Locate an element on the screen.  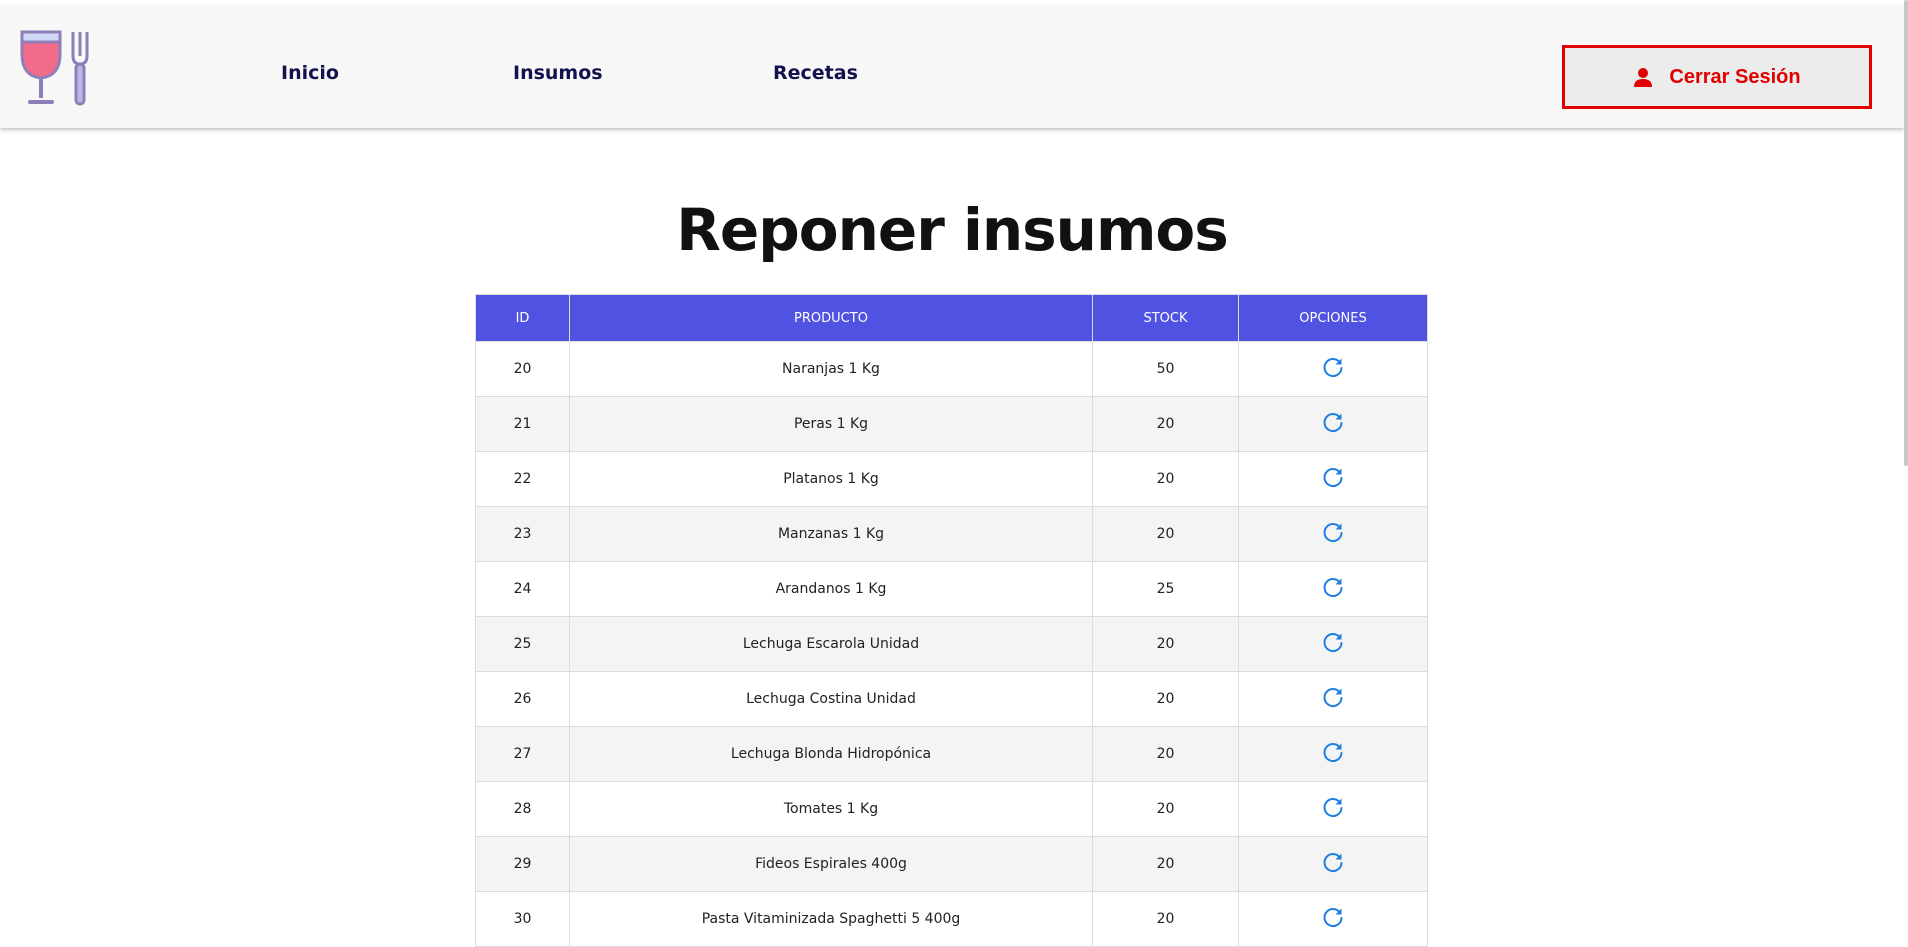
table-row: 23 Manzanas 1 Kg 20 is located at coordinates (951, 534).